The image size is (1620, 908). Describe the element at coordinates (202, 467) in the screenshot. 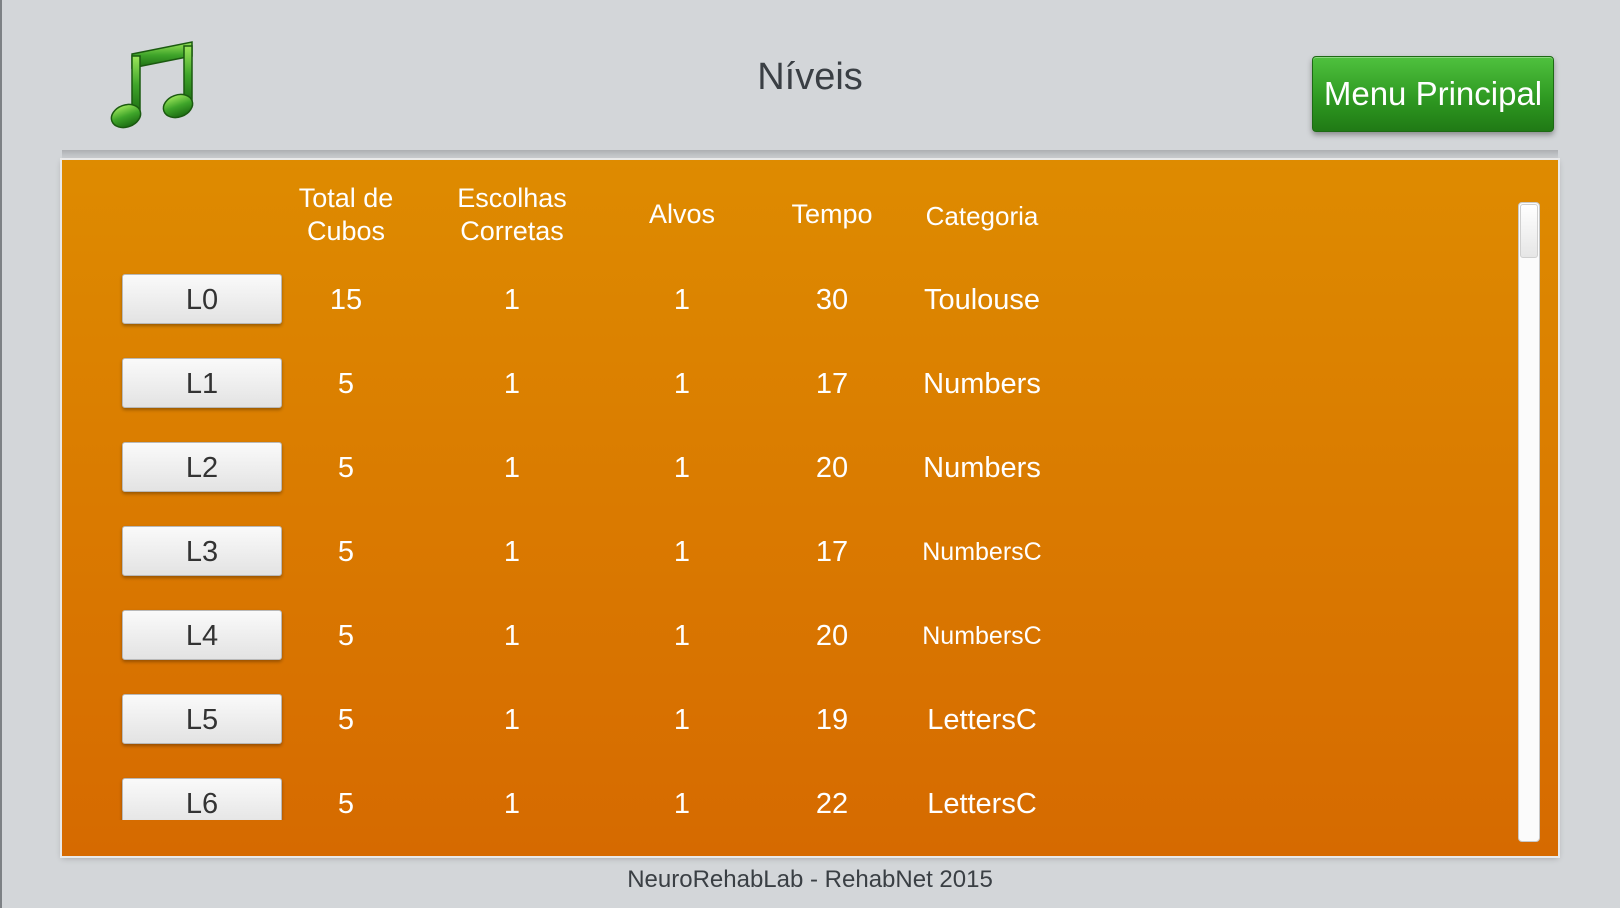

I see `level-button-l2: L2` at that location.